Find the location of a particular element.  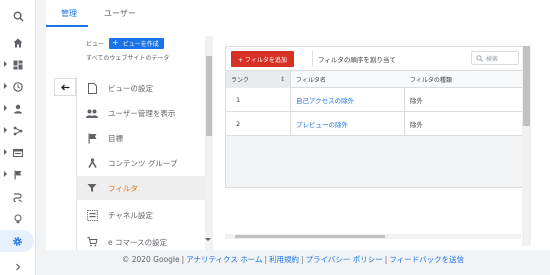

channel-icon is located at coordinates (92, 215).